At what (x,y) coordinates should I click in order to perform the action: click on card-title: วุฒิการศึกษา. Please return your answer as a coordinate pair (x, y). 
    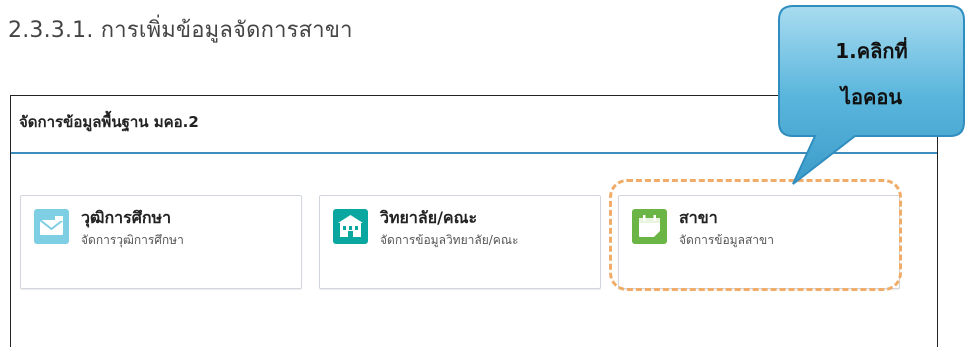
    Looking at the image, I should click on (126, 217).